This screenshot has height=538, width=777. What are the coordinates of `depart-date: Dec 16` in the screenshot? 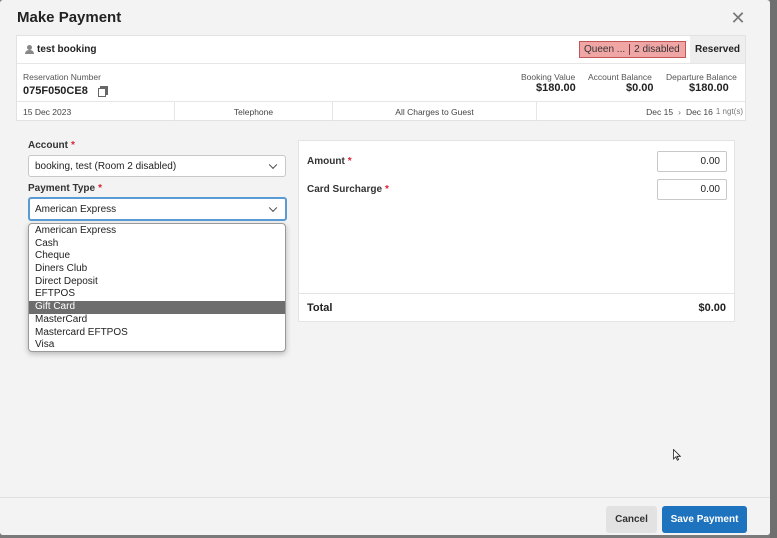 It's located at (699, 111).